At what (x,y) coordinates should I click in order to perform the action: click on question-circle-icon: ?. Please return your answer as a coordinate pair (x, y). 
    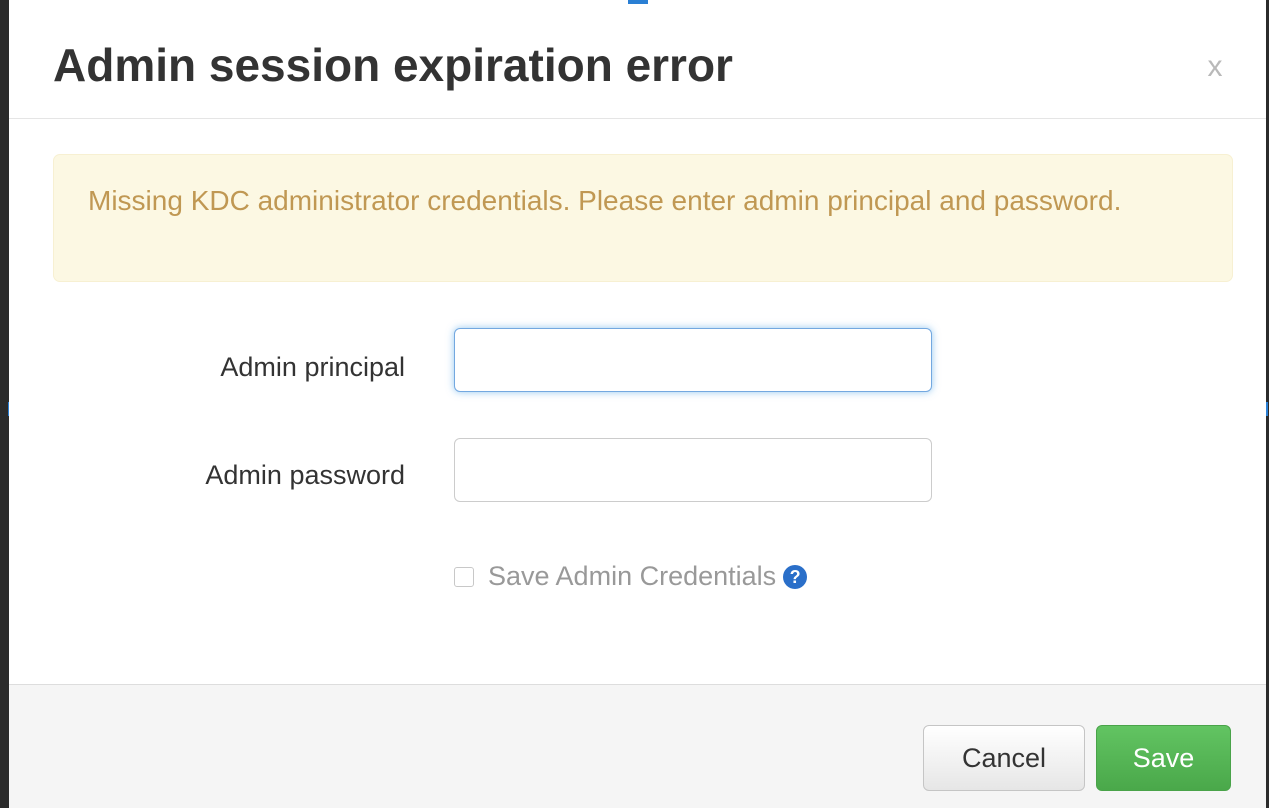
    Looking at the image, I should click on (795, 577).